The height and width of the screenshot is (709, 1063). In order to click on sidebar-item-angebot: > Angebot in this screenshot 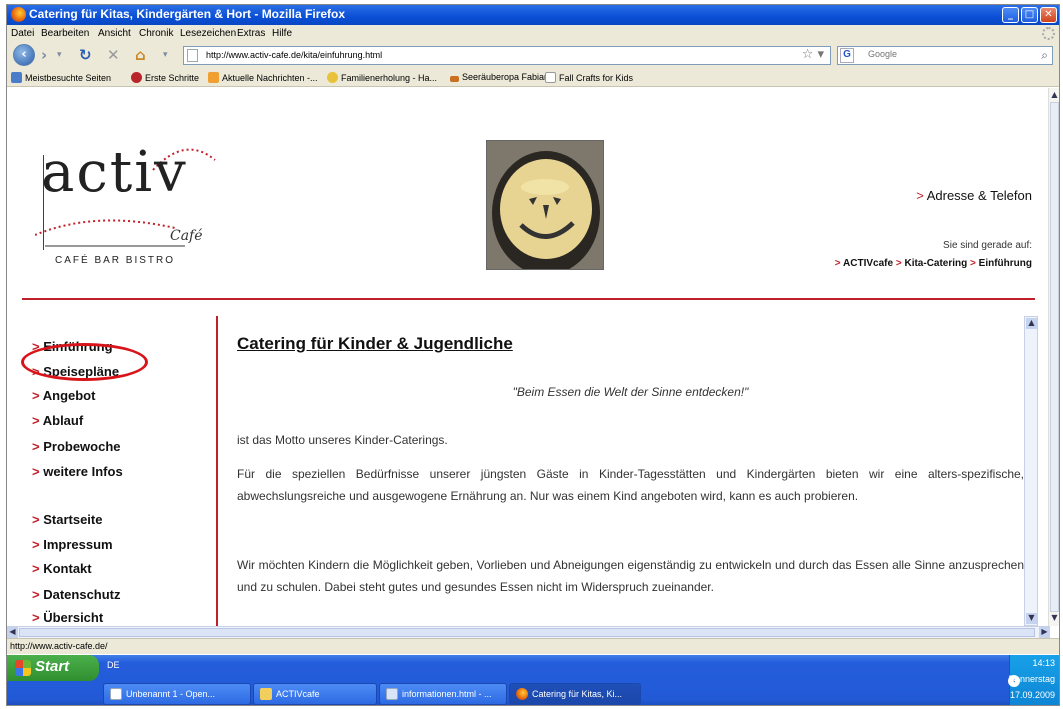, I will do `click(63, 395)`.